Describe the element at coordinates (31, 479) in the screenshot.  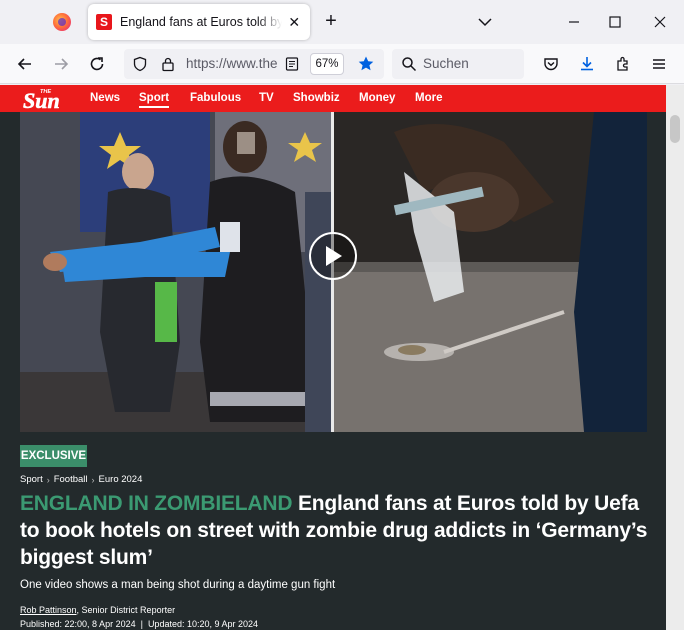
I see `breadcrumb-sport: Sport` at that location.